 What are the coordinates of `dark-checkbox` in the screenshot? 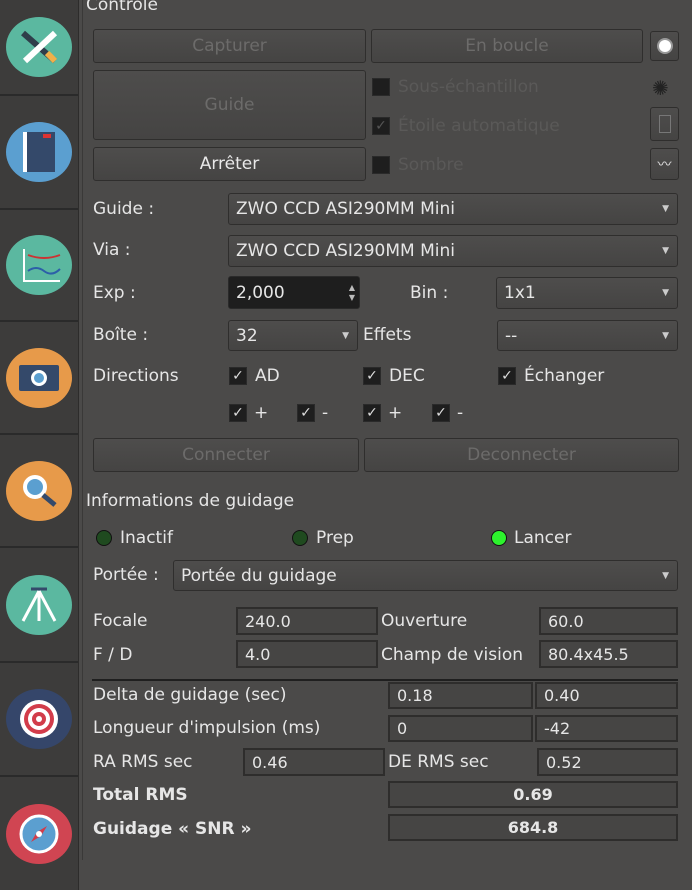 It's located at (381, 165).